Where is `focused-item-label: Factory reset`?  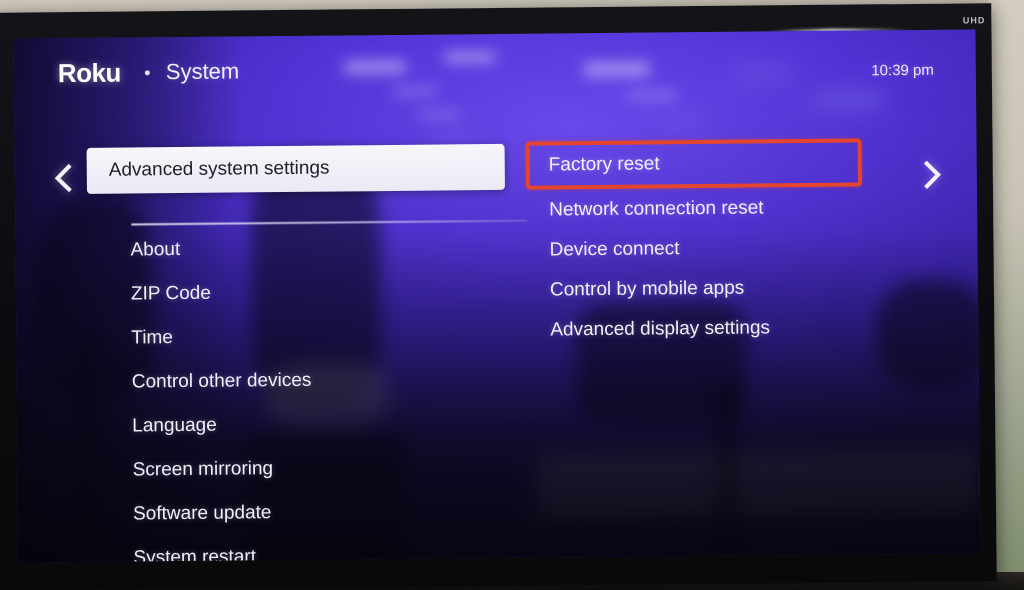
focused-item-label: Factory reset is located at coordinates (604, 164).